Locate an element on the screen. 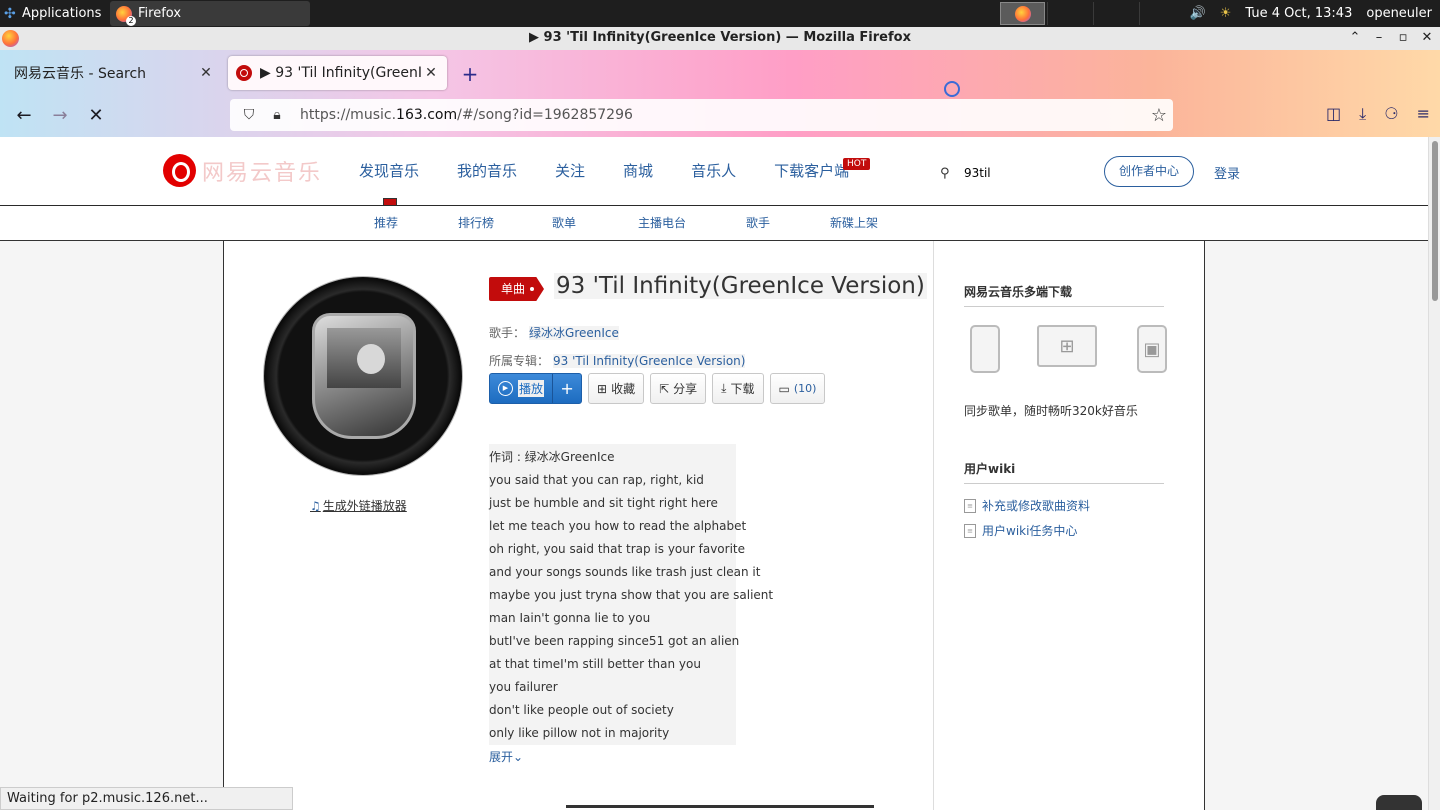 The width and height of the screenshot is (1440, 810). lyric-line: you failurer is located at coordinates (523, 687).